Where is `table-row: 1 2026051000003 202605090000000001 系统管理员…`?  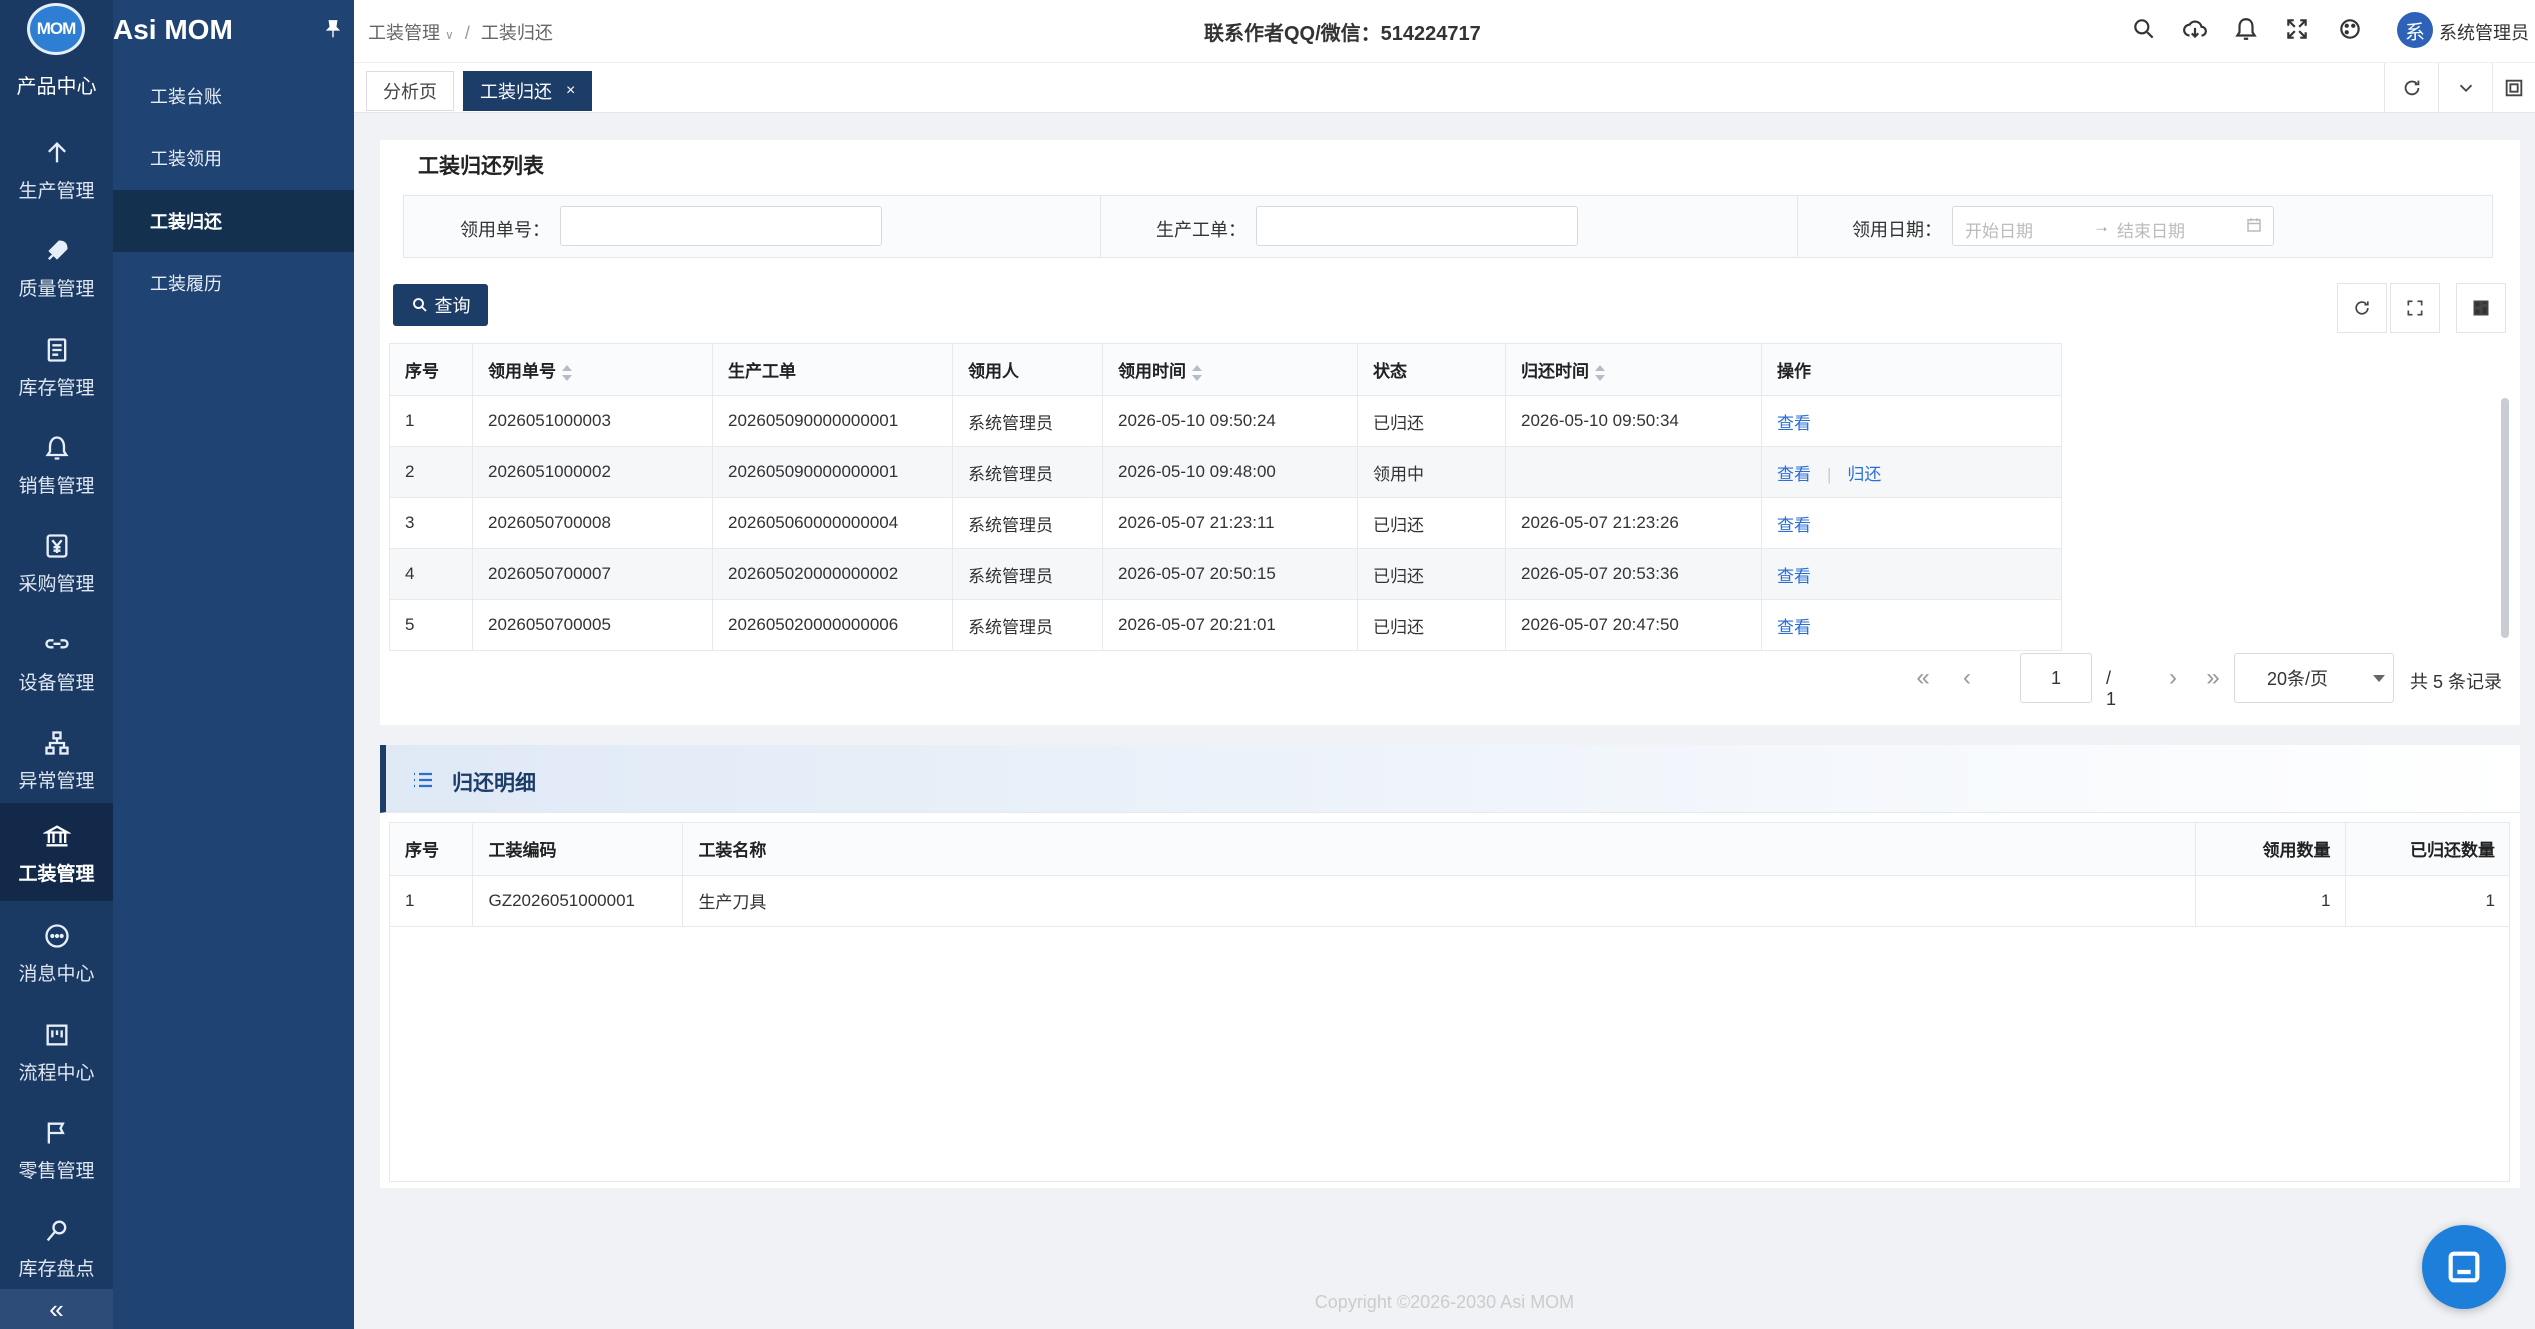 table-row: 1 2026051000003 202605090000000001 系统管理员… is located at coordinates (1225, 421).